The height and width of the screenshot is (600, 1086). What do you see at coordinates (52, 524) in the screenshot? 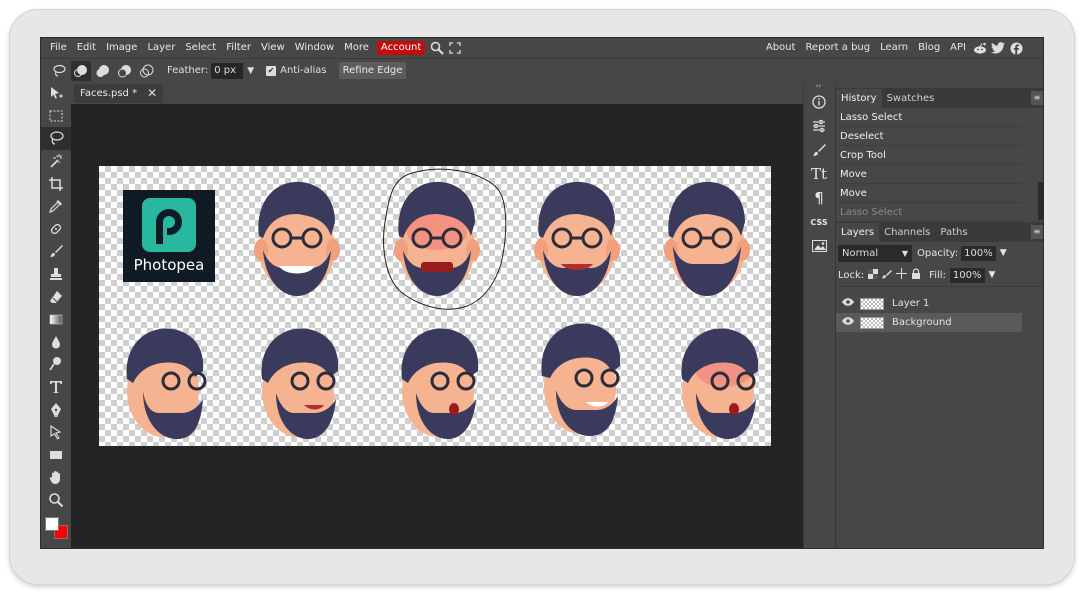
I see `foreground-color` at bounding box center [52, 524].